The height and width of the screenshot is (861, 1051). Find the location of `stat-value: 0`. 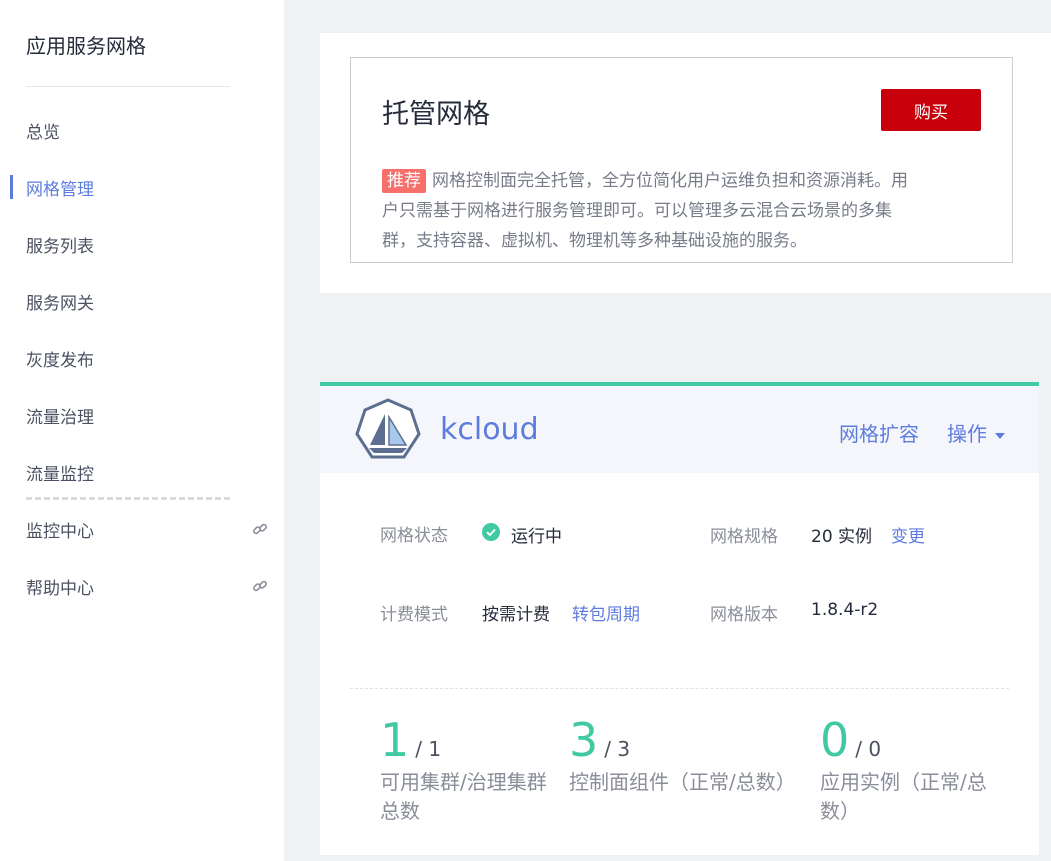

stat-value: 0 is located at coordinates (835, 740).